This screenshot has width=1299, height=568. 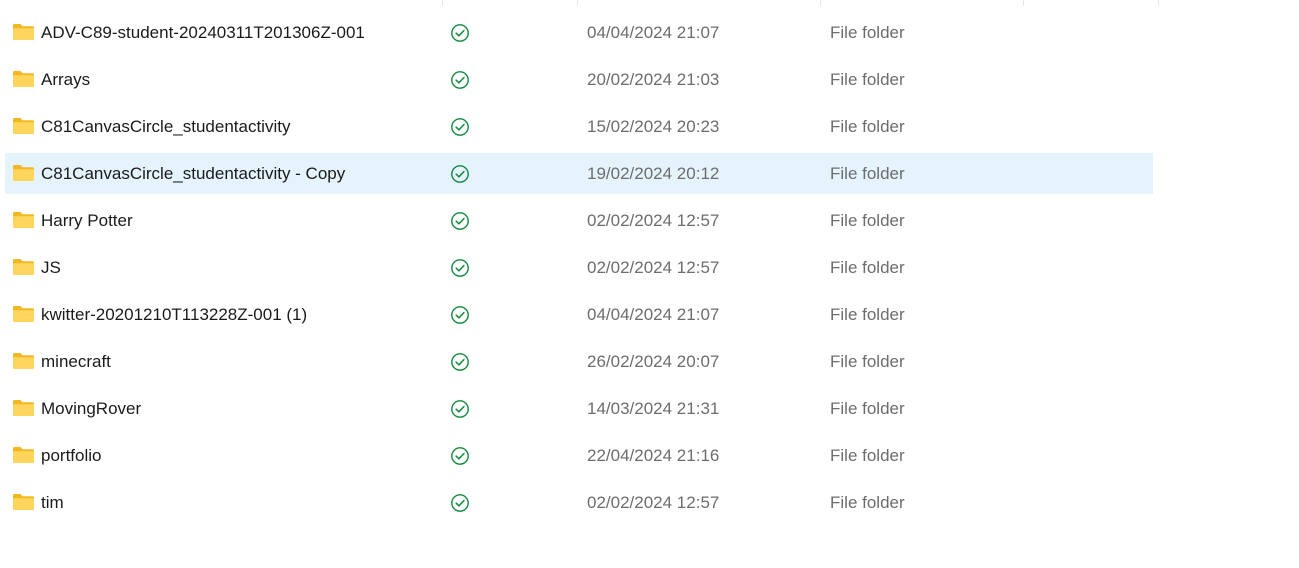 What do you see at coordinates (52, 503) in the screenshot?
I see `file-name: tim` at bounding box center [52, 503].